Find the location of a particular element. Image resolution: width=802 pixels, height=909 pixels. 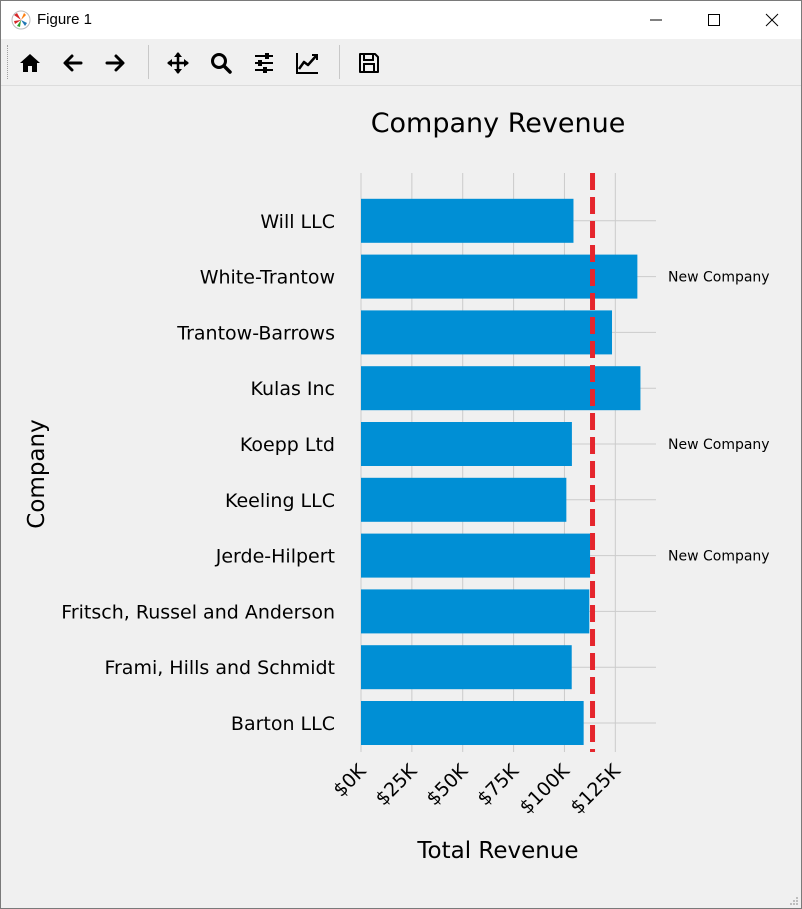

y-tick-label: White-Trantow is located at coordinates (267, 278).